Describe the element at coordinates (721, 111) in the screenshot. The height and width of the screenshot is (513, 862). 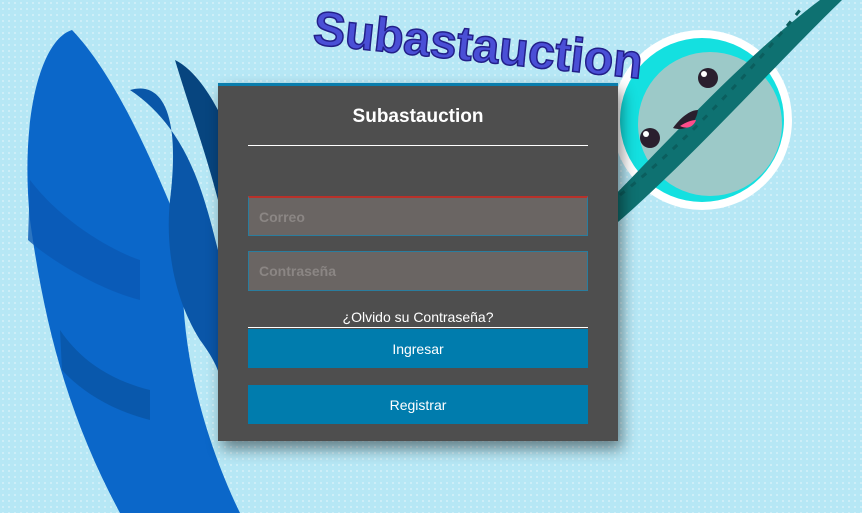
I see `planet-mascot` at that location.